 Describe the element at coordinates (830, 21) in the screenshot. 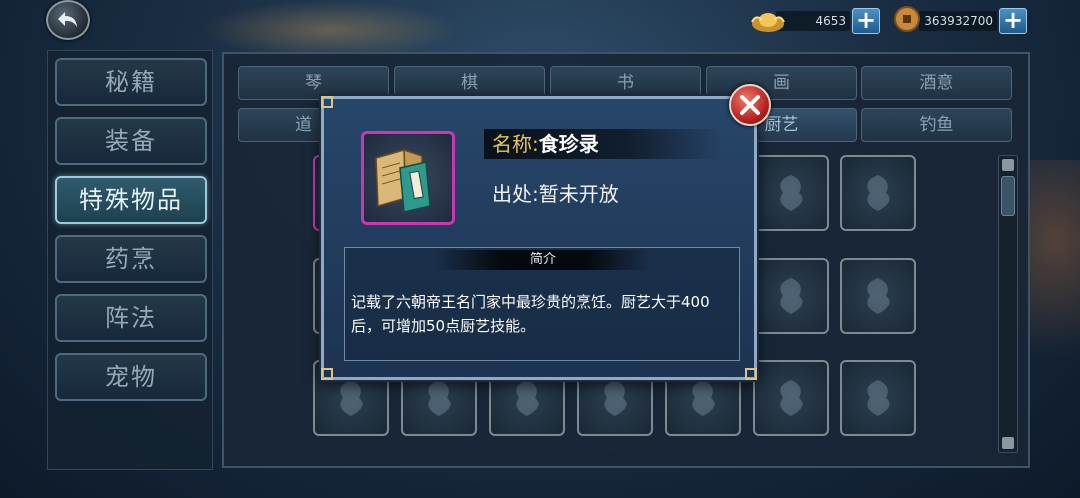

I see `gold-amount: 4653` at that location.